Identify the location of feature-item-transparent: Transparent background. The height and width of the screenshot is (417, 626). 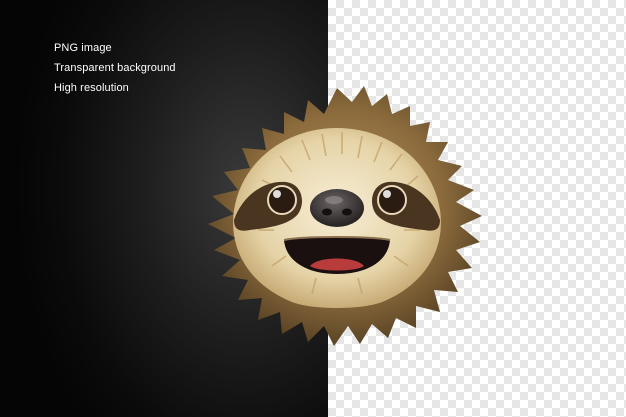
(115, 68).